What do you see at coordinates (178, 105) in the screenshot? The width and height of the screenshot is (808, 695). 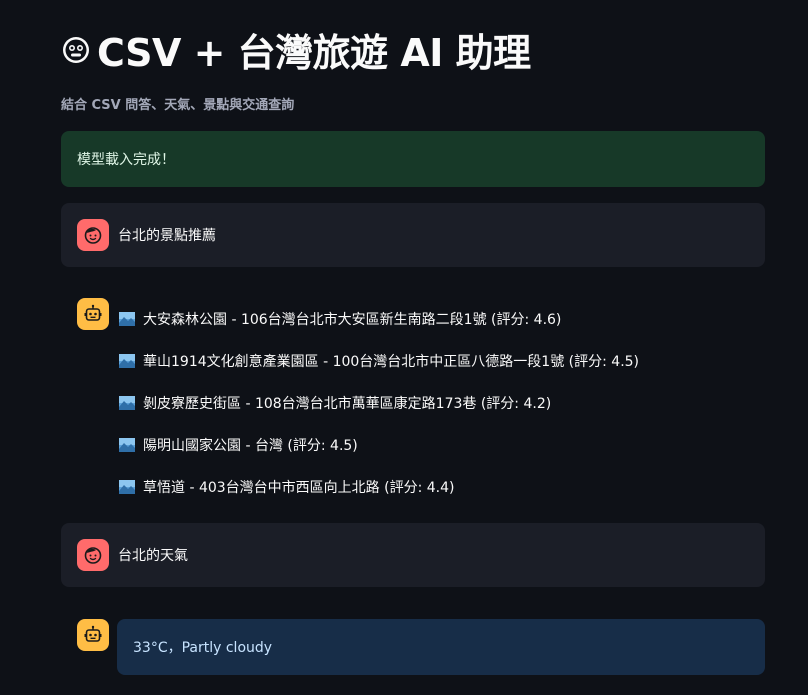 I see `page-subtitle: 結合 CSV 問答、天氣、景點與交通查詢` at bounding box center [178, 105].